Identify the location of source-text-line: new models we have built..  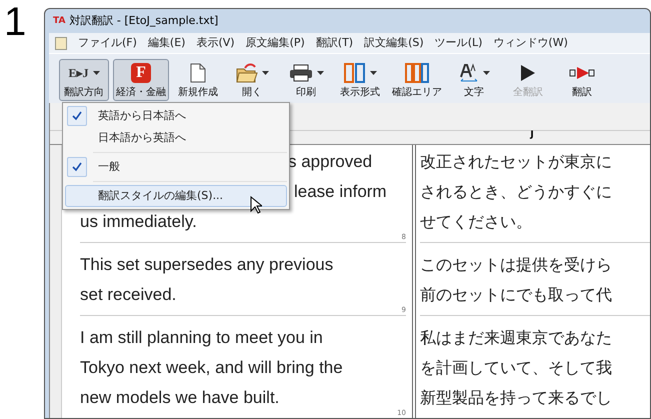
(180, 398).